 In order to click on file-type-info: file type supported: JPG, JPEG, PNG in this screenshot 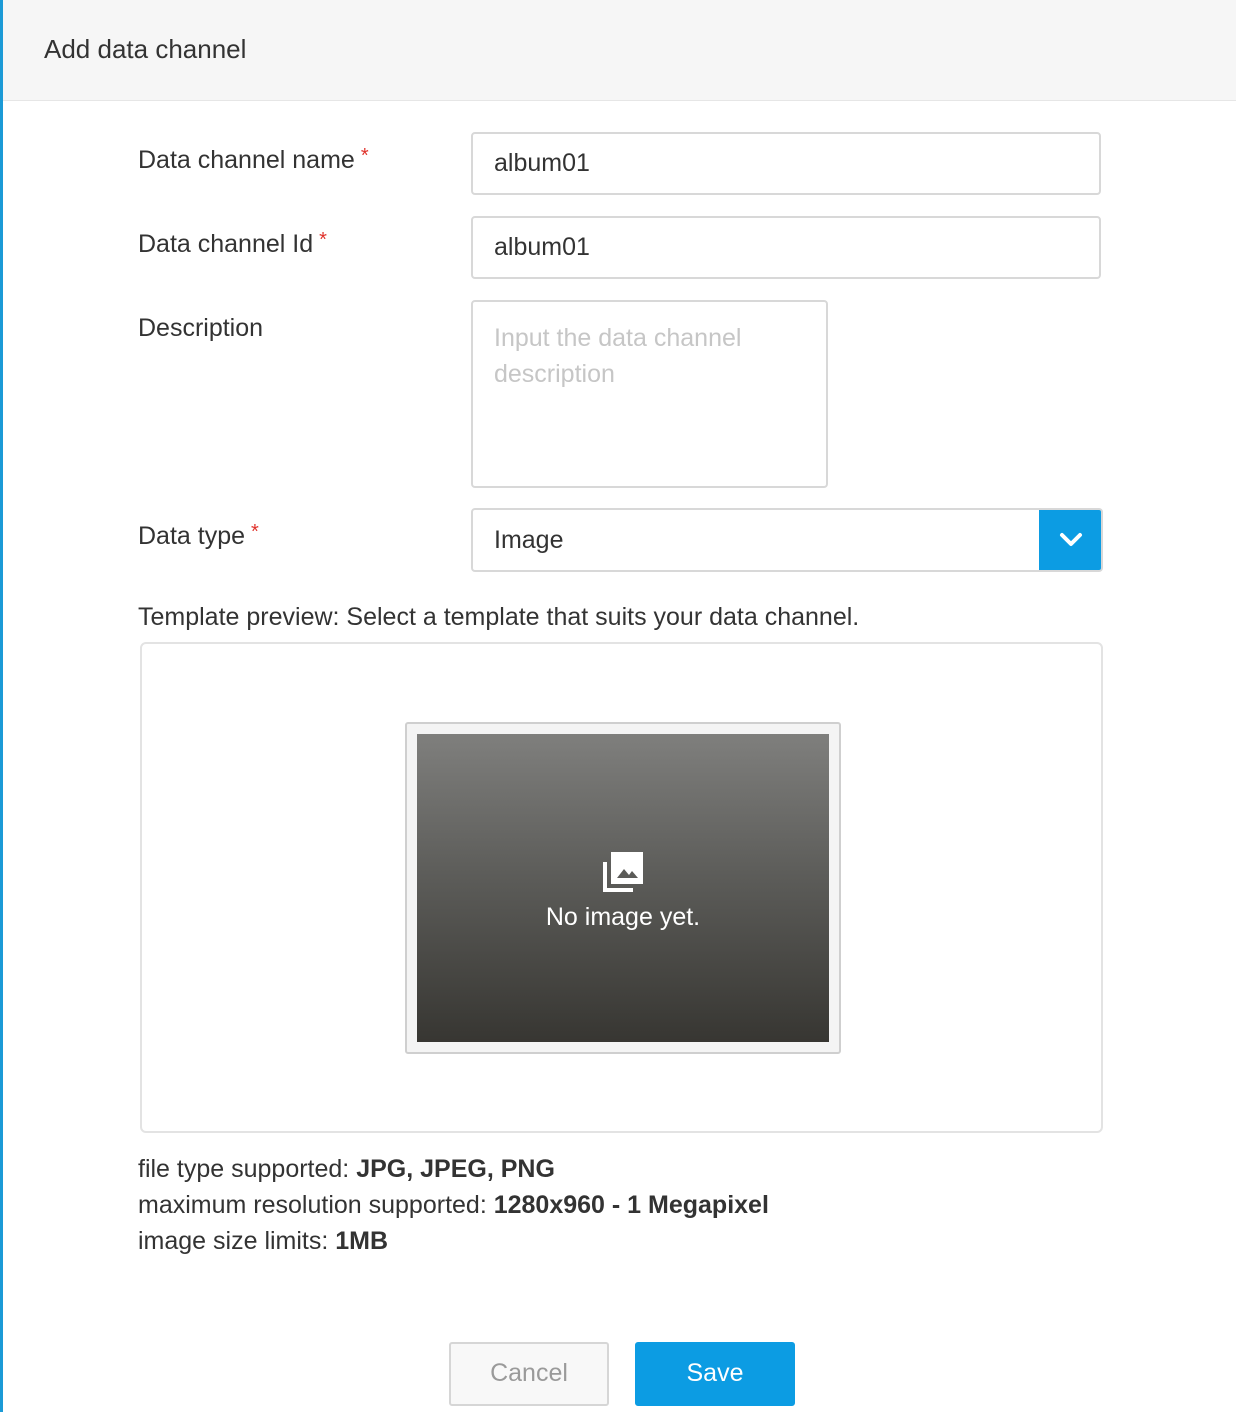, I will do `click(346, 1169)`.